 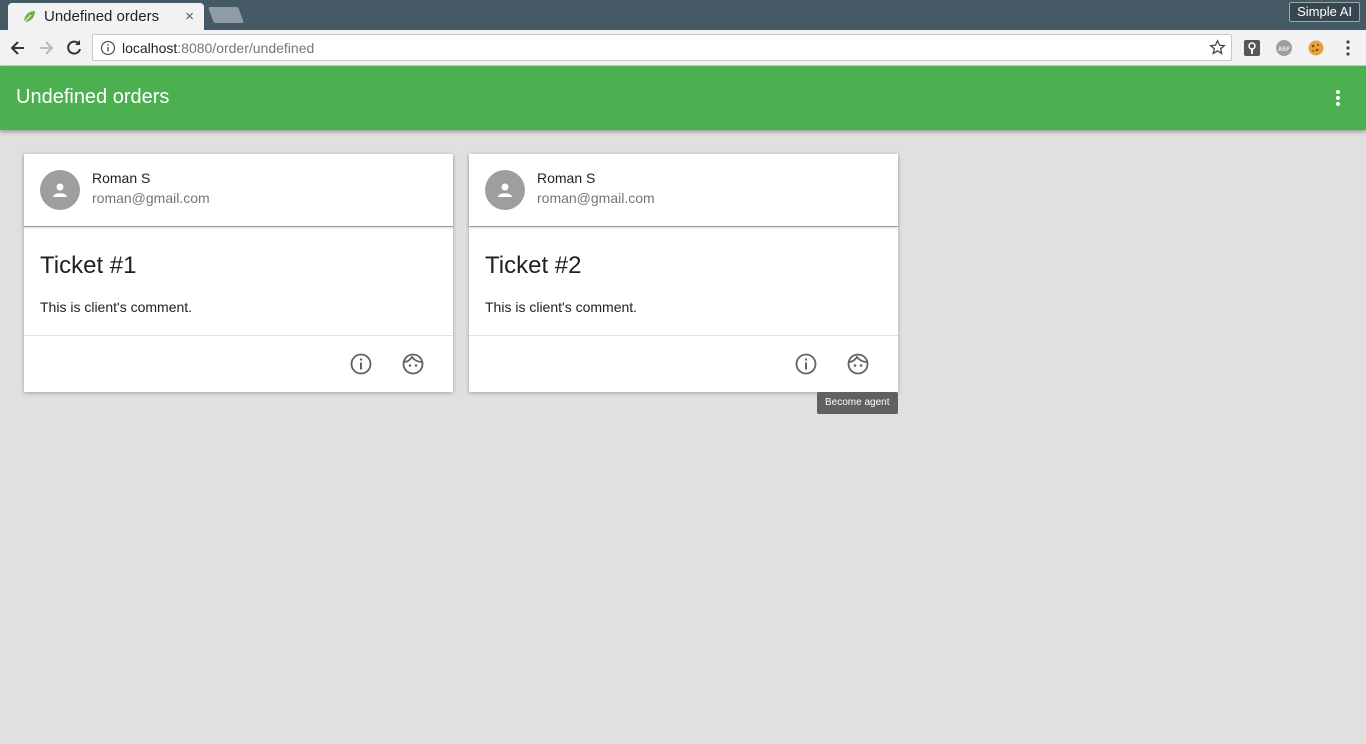 I want to click on browser-menu-icon, so click(x=1348, y=48).